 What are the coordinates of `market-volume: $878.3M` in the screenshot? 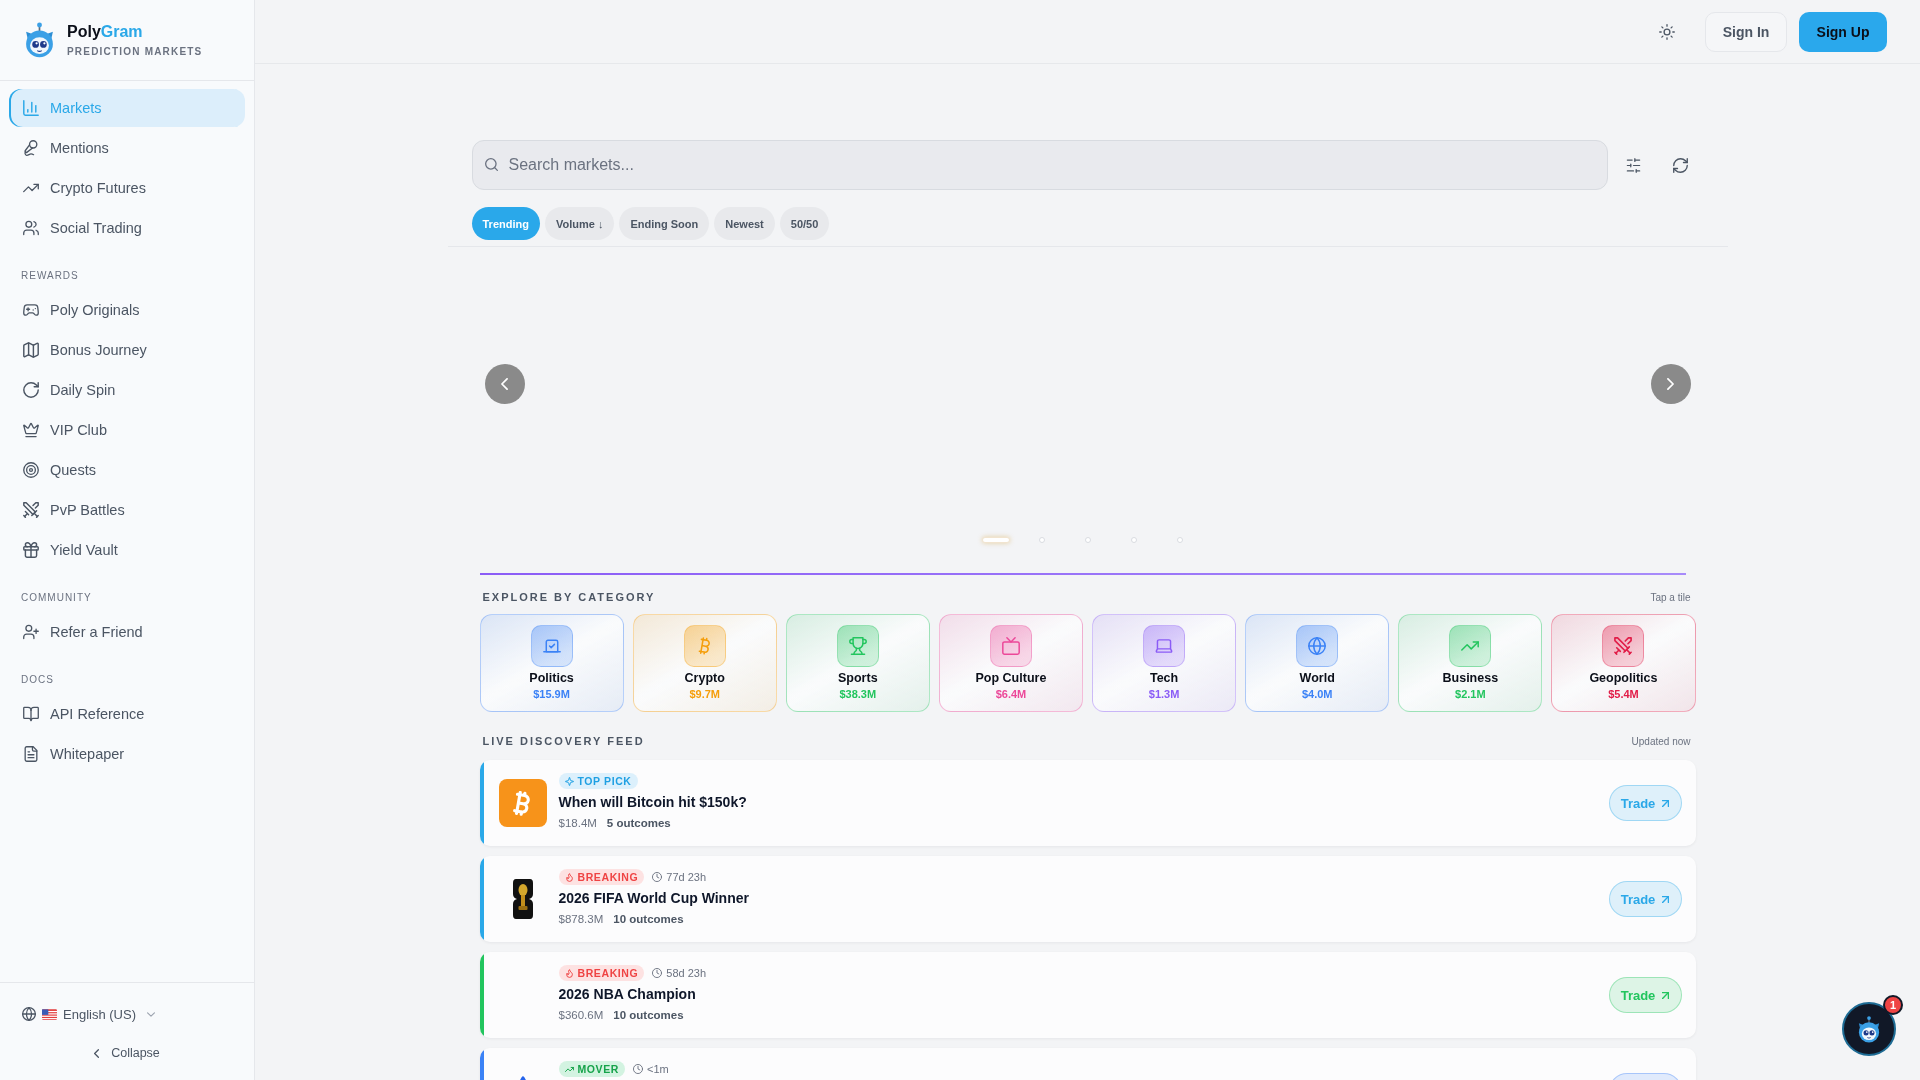 It's located at (581, 919).